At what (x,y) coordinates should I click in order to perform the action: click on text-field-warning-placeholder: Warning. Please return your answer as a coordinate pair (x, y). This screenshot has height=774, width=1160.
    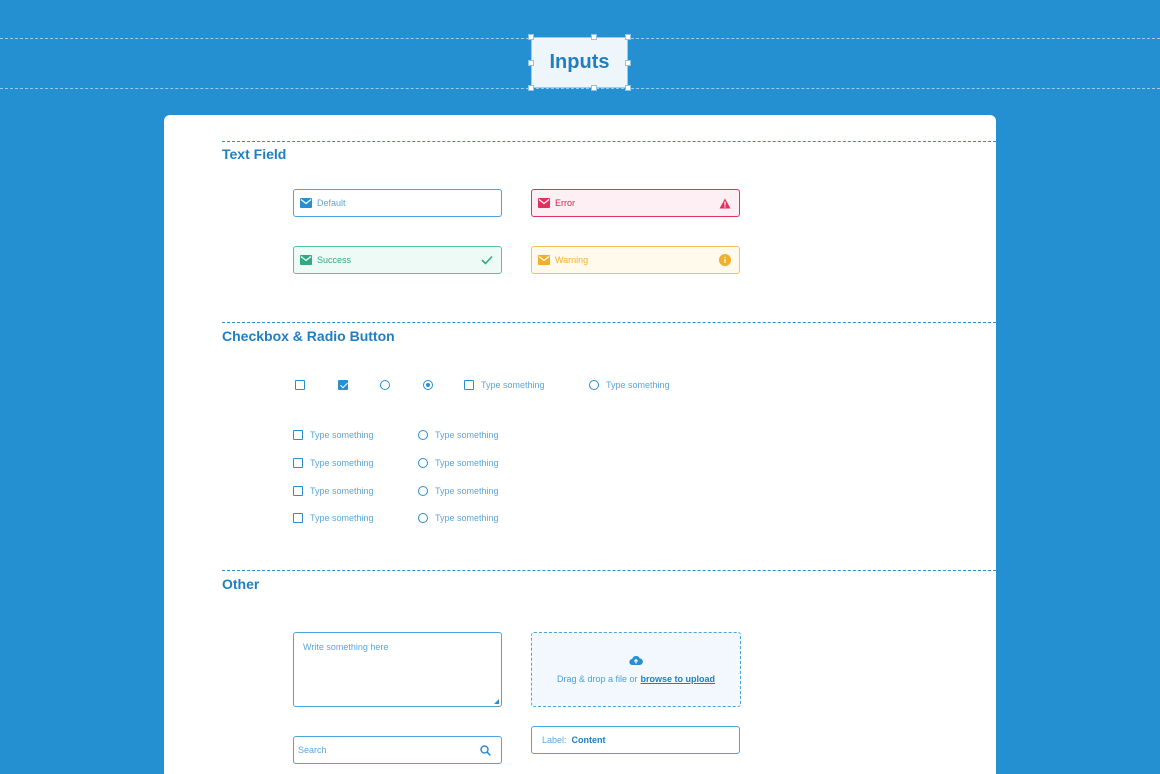
    Looking at the image, I should click on (572, 260).